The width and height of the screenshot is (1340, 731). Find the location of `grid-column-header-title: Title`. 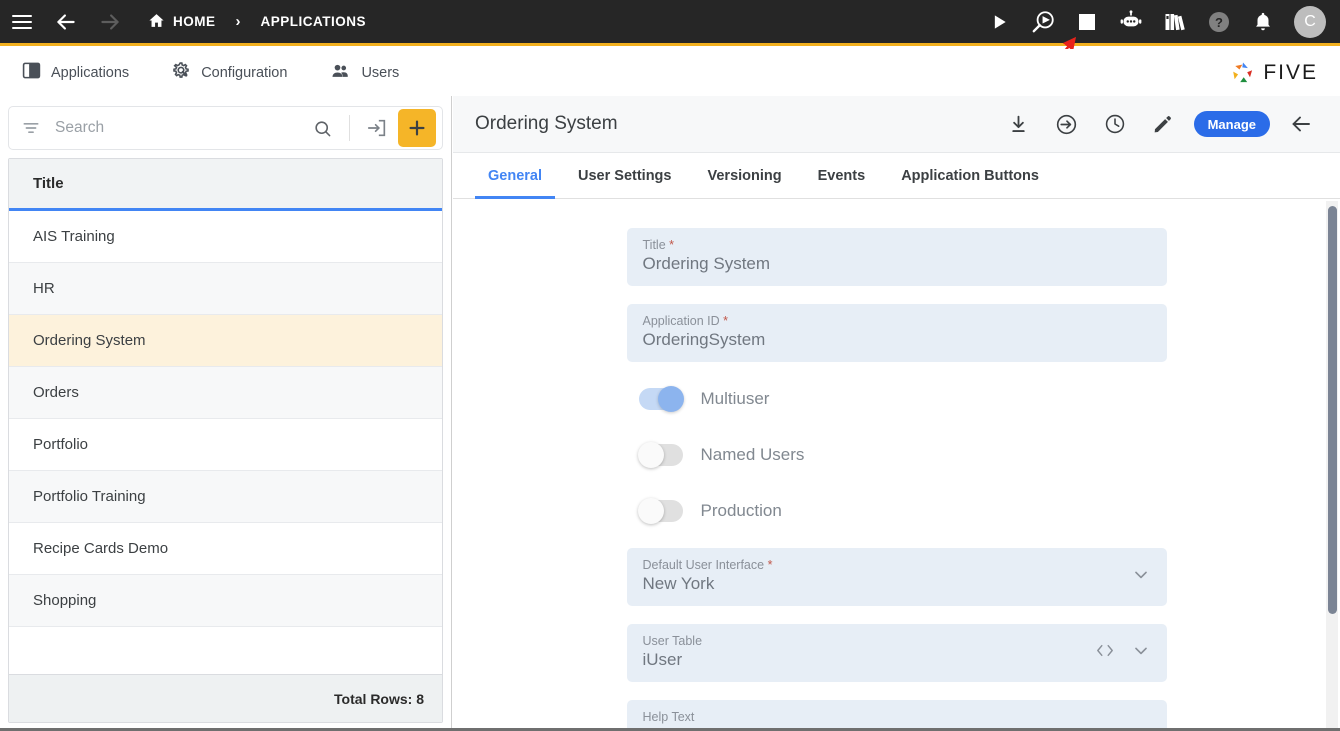

grid-column-header-title: Title is located at coordinates (225, 185).